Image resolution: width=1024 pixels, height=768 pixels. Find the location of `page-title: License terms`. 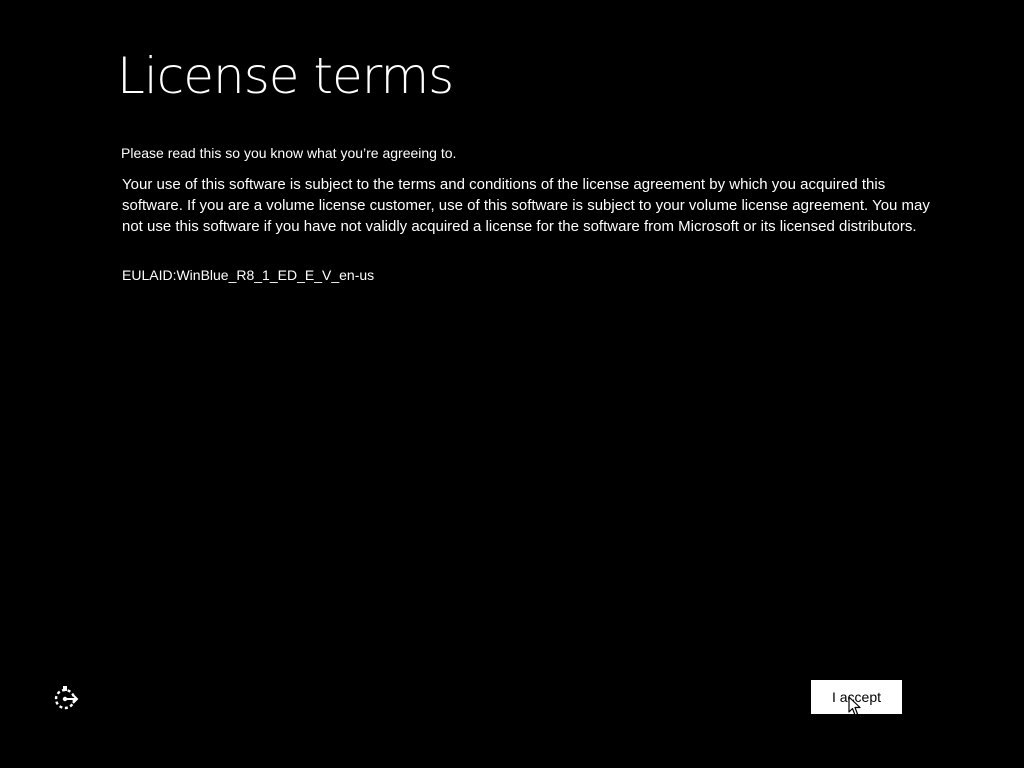

page-title: License terms is located at coordinates (285, 76).